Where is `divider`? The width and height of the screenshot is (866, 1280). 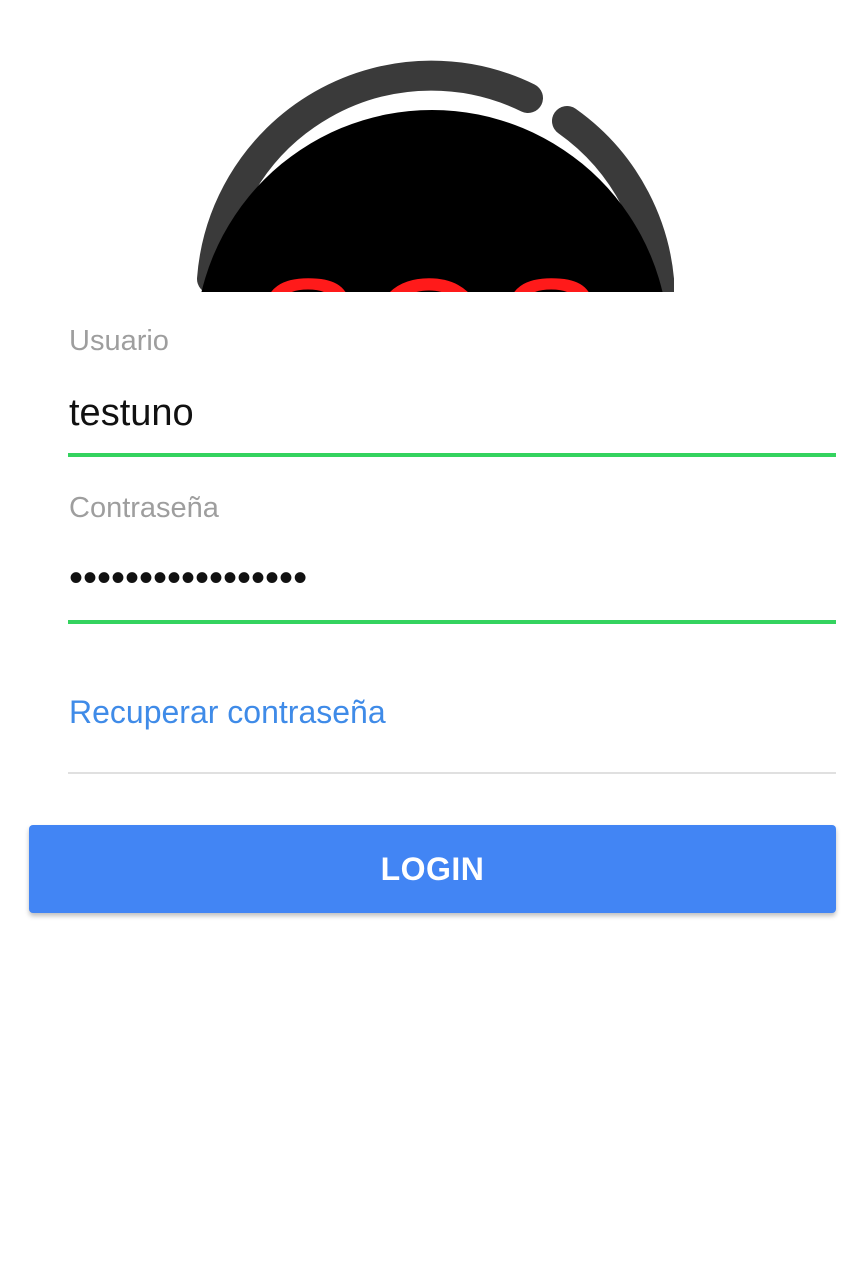 divider is located at coordinates (452, 773).